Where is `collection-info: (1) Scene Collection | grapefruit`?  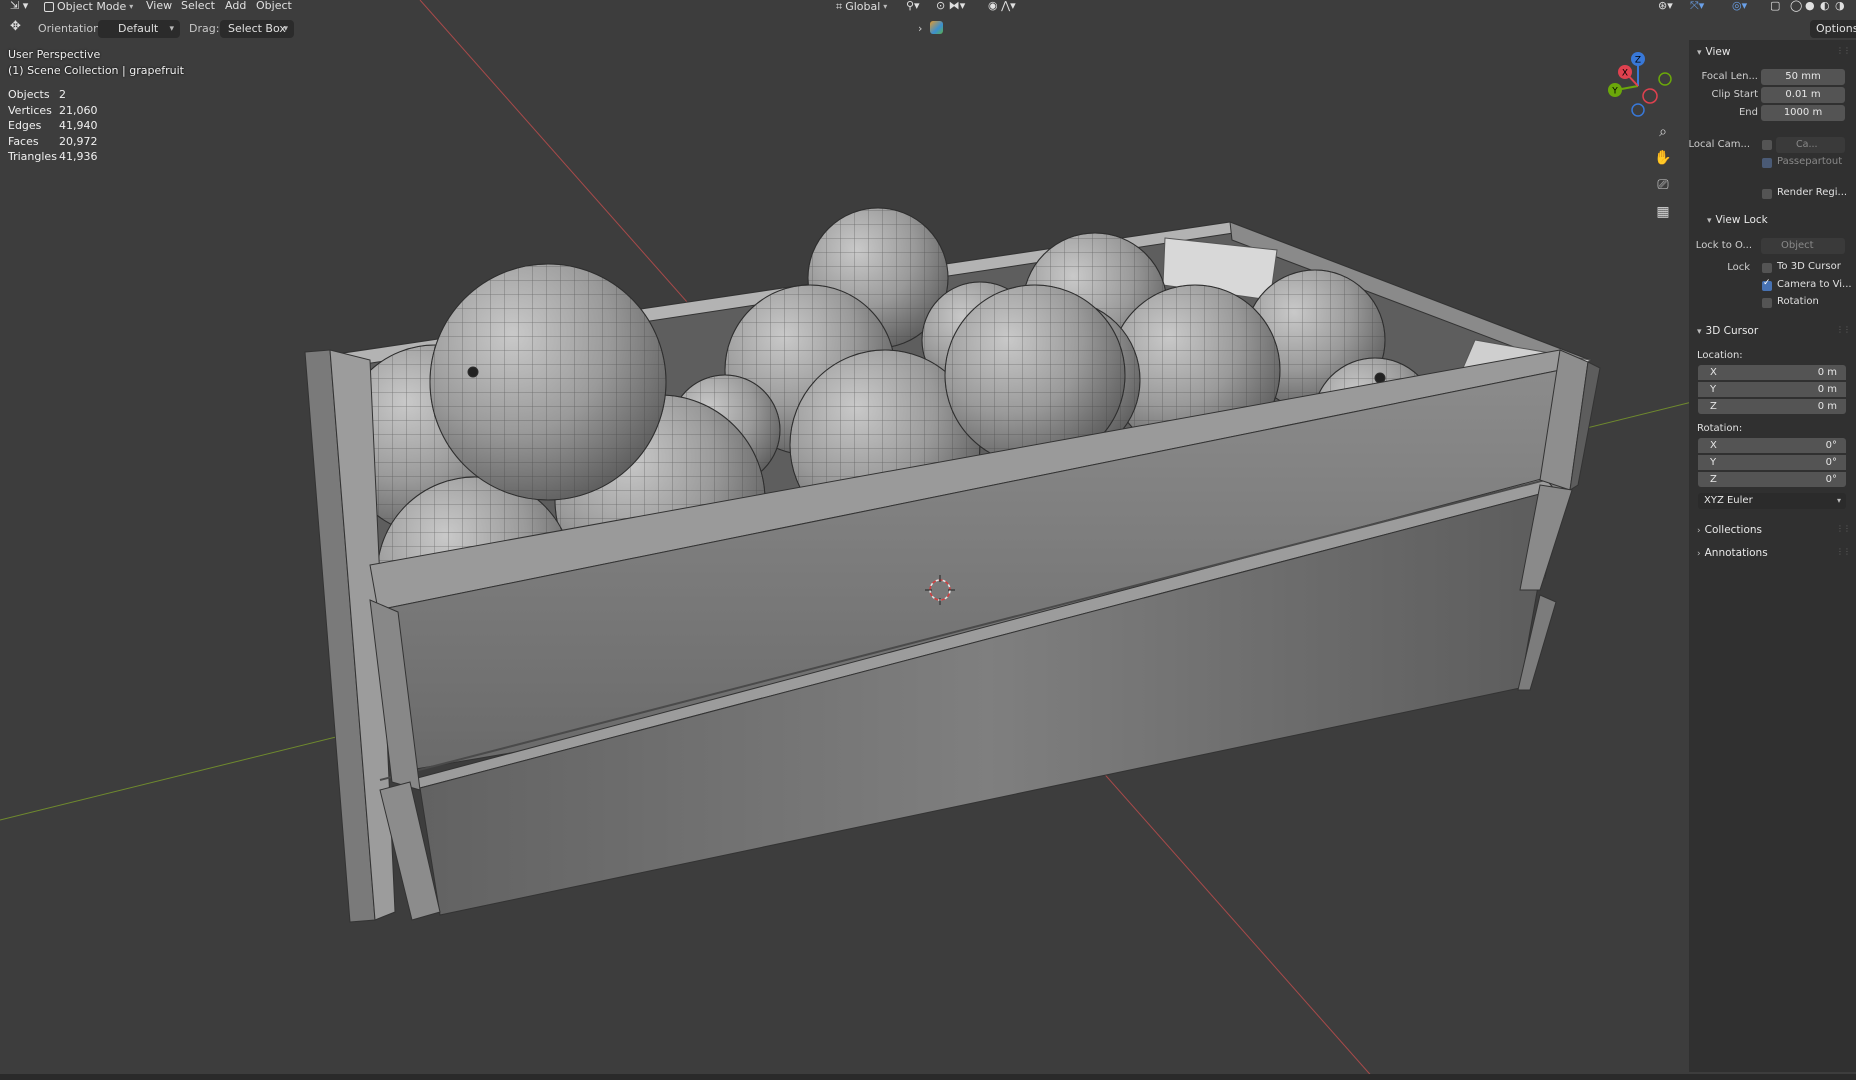 collection-info: (1) Scene Collection | grapefruit is located at coordinates (96, 70).